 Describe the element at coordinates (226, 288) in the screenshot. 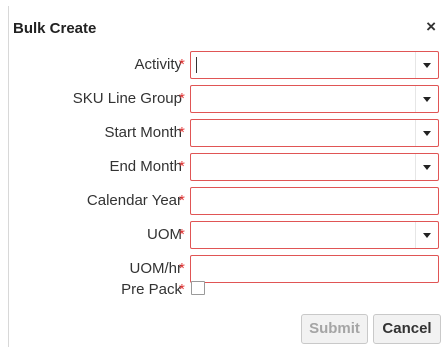

I see `form-row-pre-pack: Pre Pack *` at that location.